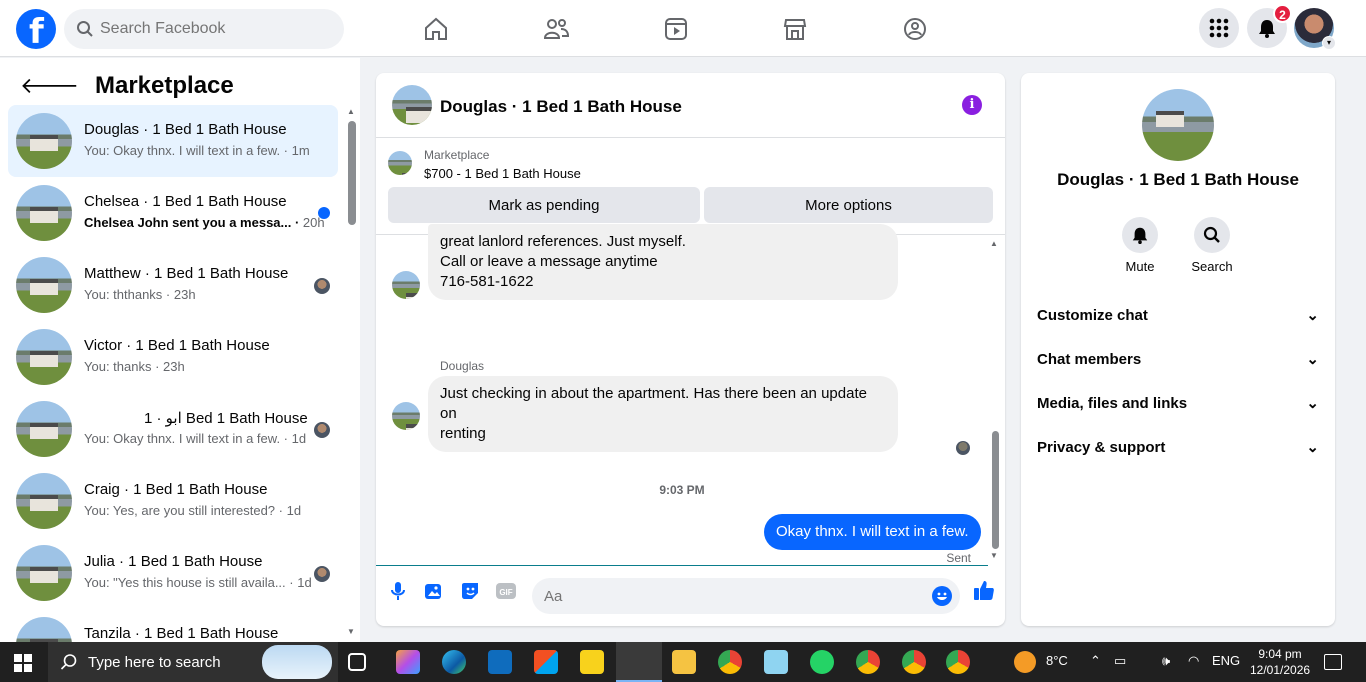  What do you see at coordinates (1329, 43) in the screenshot?
I see `chevron-down-icon: ▾` at bounding box center [1329, 43].